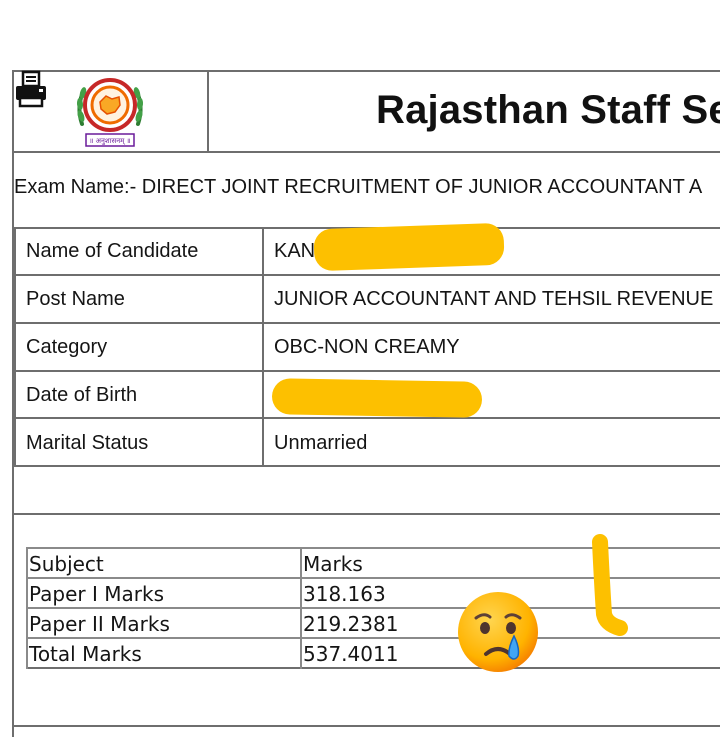 The height and width of the screenshot is (737, 720). What do you see at coordinates (110, 112) in the screenshot?
I see `rssb-logo: ॥ अनुशासनम् ॥` at bounding box center [110, 112].